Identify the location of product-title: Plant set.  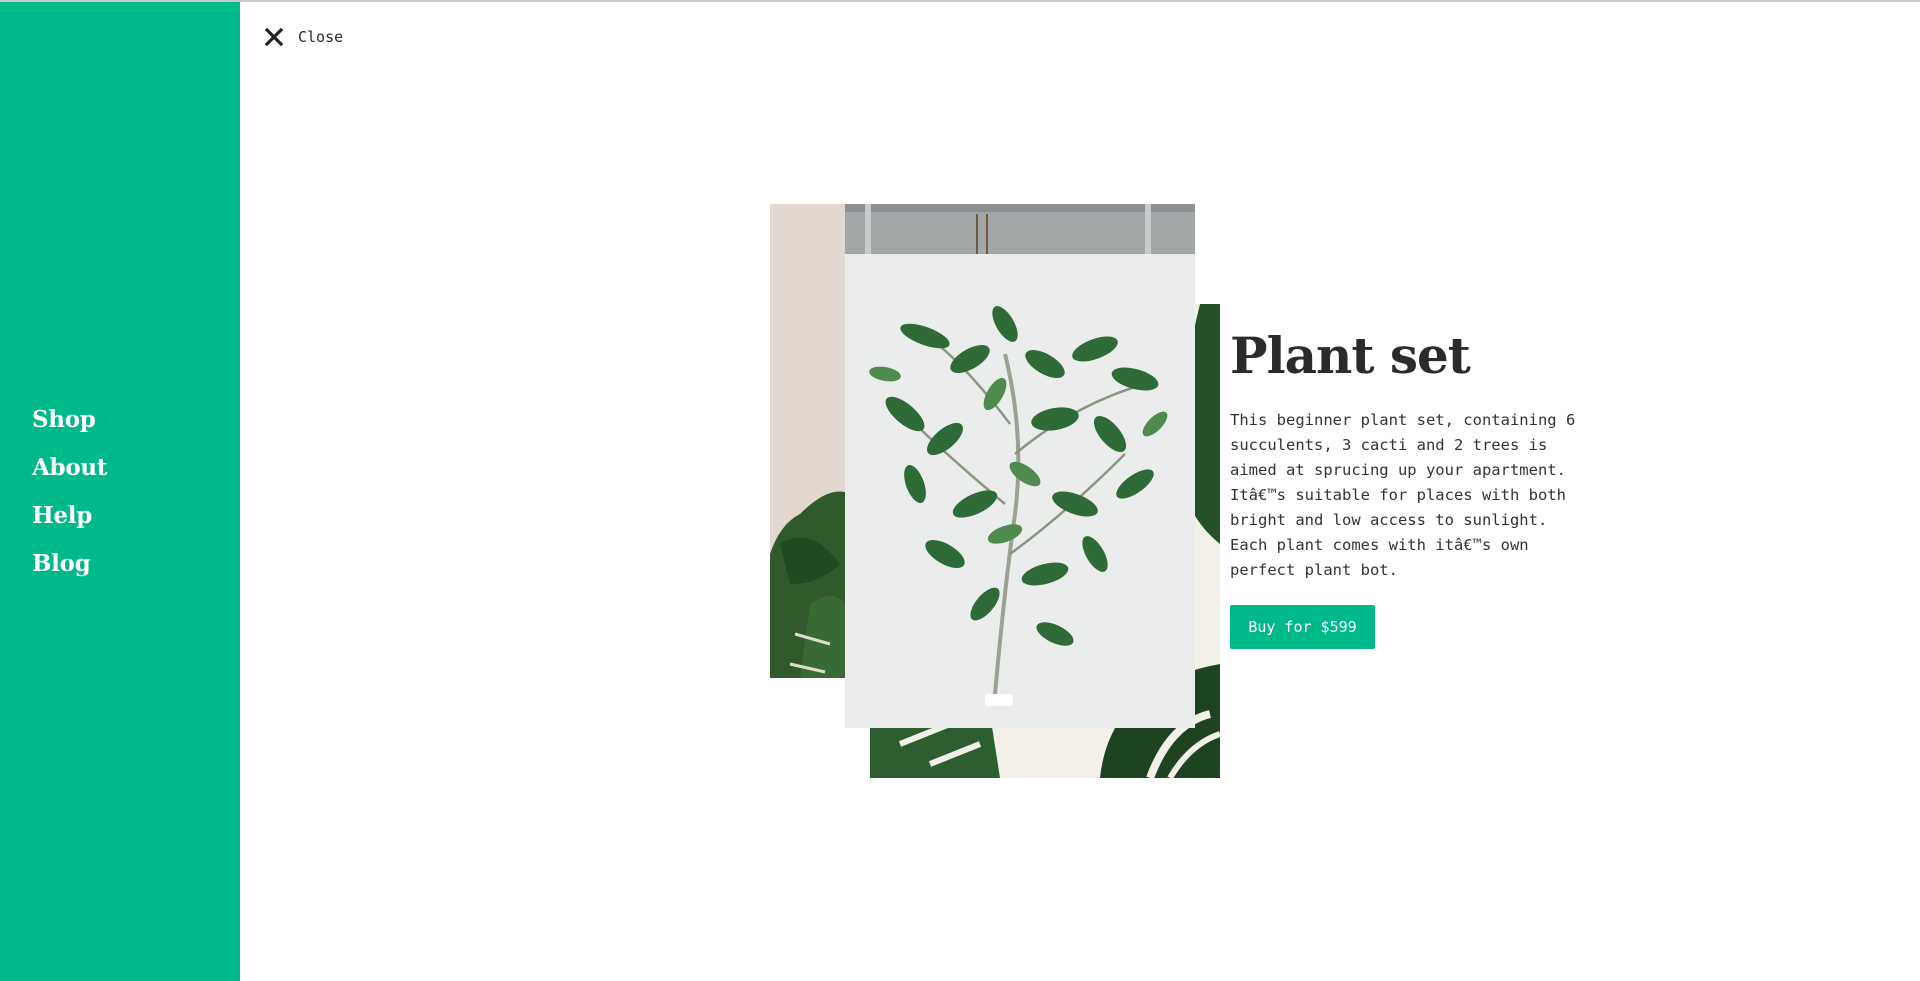
(1350, 355).